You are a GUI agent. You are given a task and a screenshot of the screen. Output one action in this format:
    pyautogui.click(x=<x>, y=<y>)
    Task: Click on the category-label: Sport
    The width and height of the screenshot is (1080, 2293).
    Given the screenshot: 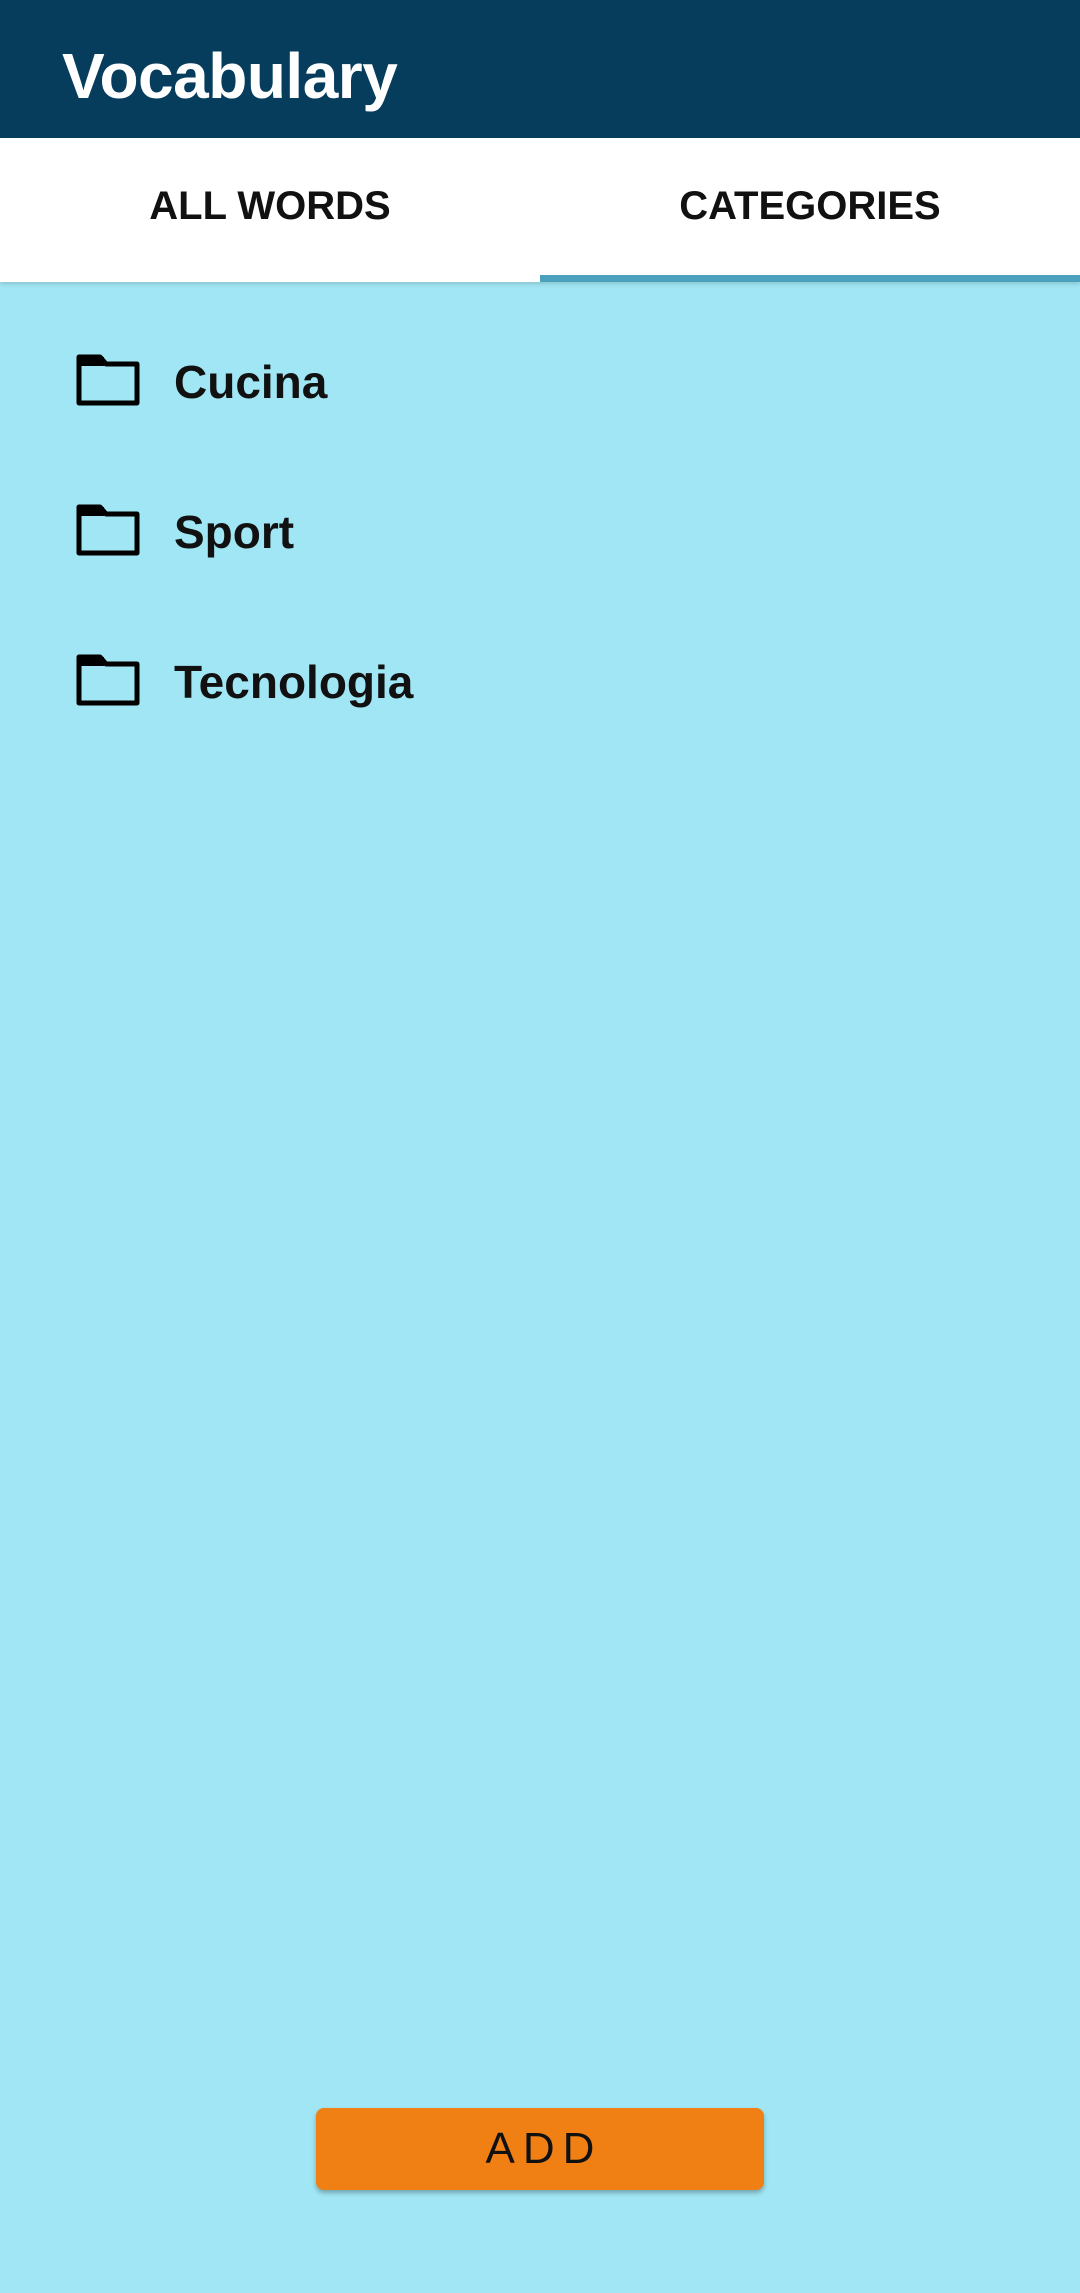 What is the action you would take?
    pyautogui.click(x=234, y=532)
    